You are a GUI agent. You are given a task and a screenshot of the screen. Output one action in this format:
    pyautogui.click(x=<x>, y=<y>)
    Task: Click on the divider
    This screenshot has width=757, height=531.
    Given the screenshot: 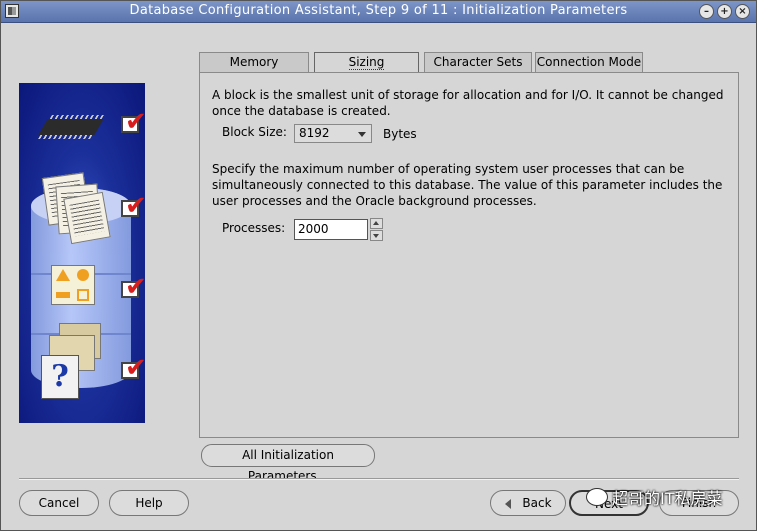 What is the action you would take?
    pyautogui.click(x=379, y=479)
    